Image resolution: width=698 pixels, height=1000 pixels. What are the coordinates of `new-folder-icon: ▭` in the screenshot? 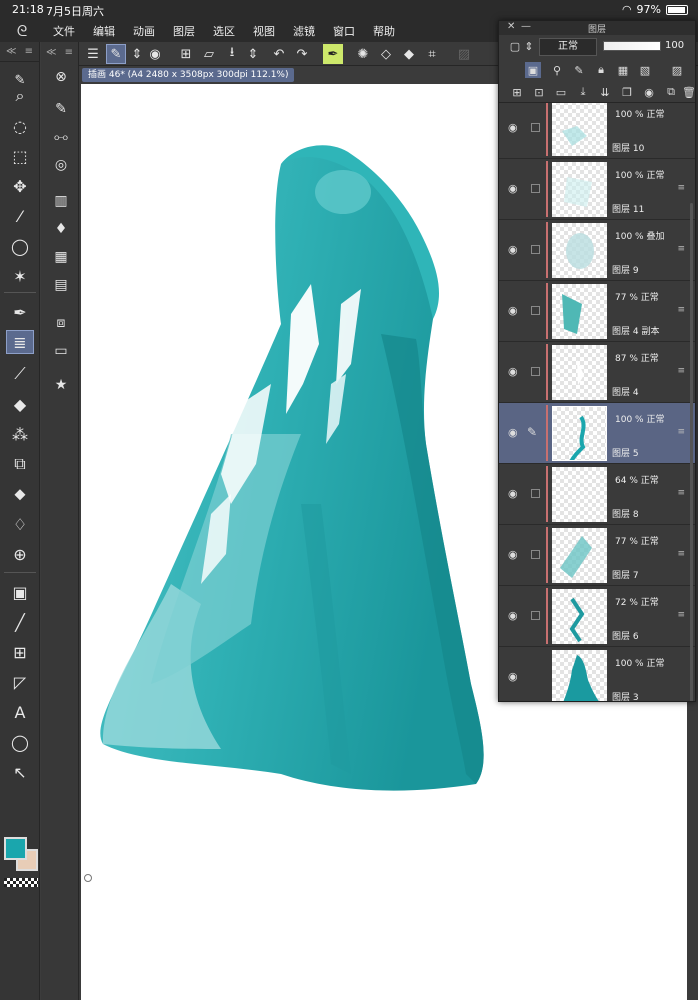 It's located at (561, 92).